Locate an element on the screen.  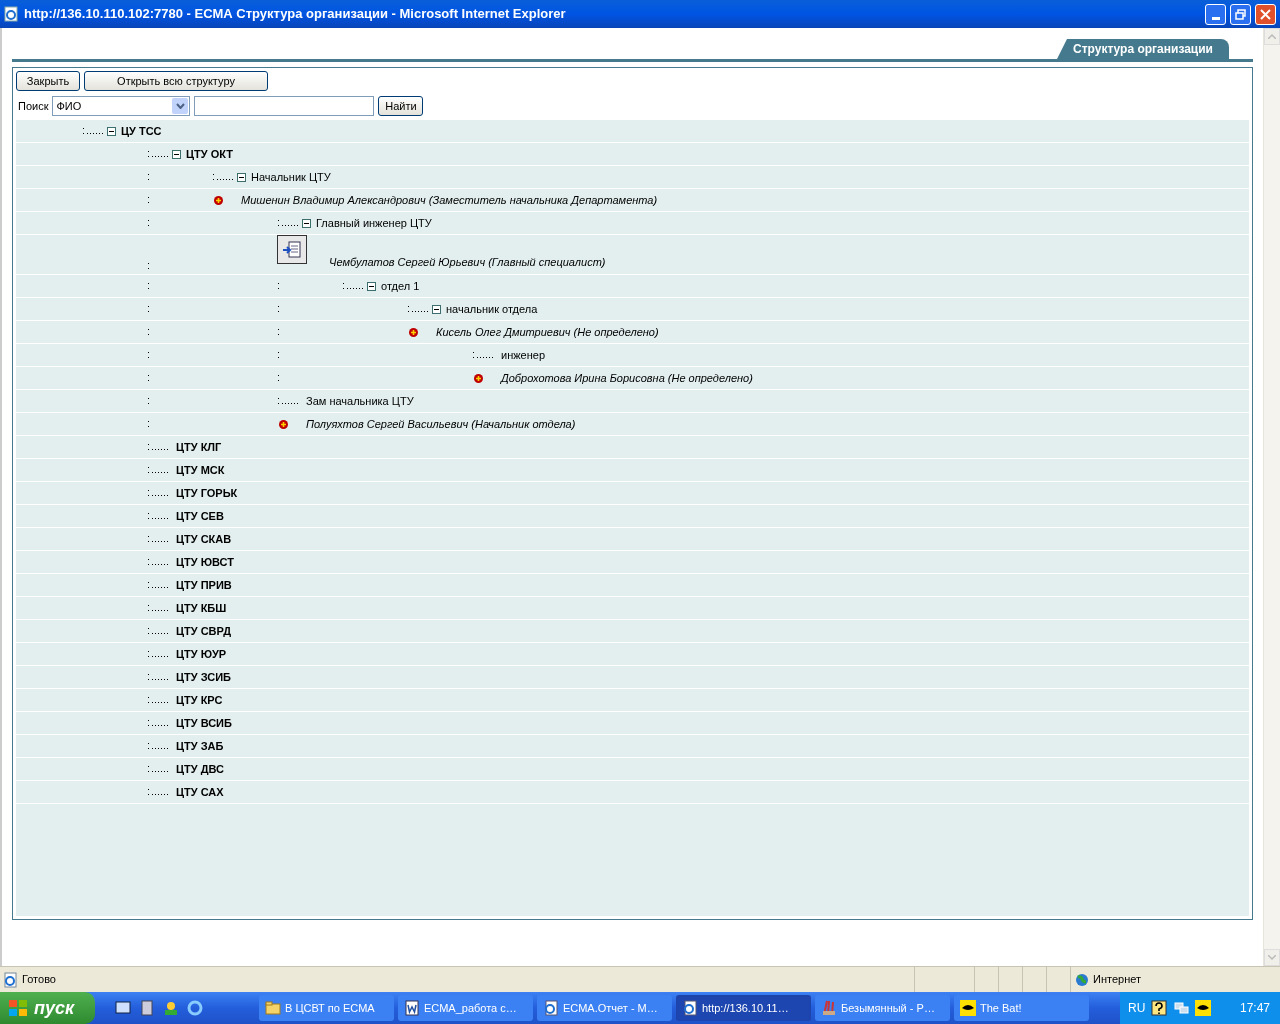
person-name: Мишенин Владимир Александрович (Заместитель начальника Департамента) is located at coordinates (449, 200).